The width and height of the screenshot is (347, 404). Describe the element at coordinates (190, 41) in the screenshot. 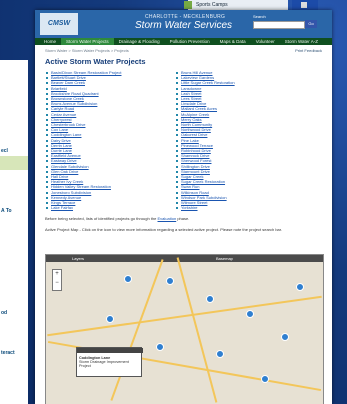

I see `nav-pollution-prevention: Pollution Prevention` at that location.